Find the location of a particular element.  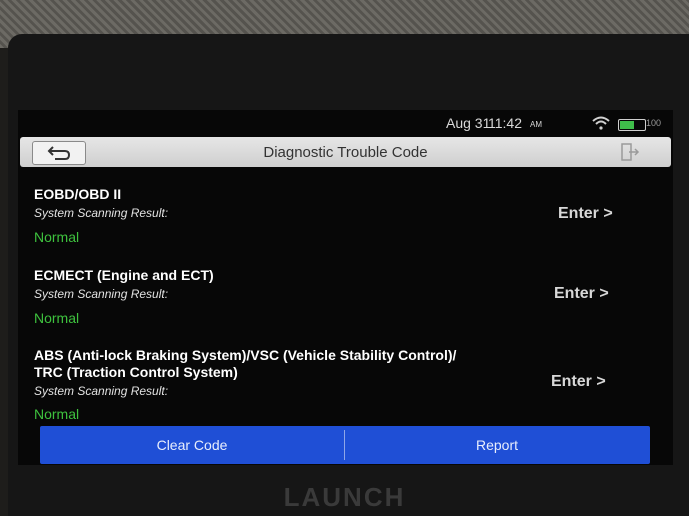

battery-label: 100 is located at coordinates (654, 123).